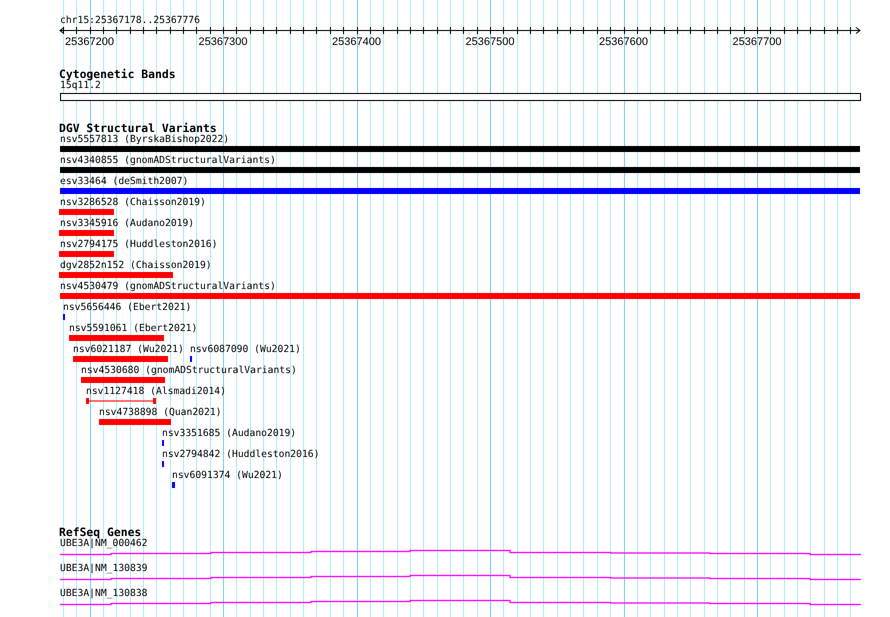  Describe the element at coordinates (145, 139) in the screenshot. I see `variant-label: nsv5557813 (ByrskaBishop2022)` at that location.